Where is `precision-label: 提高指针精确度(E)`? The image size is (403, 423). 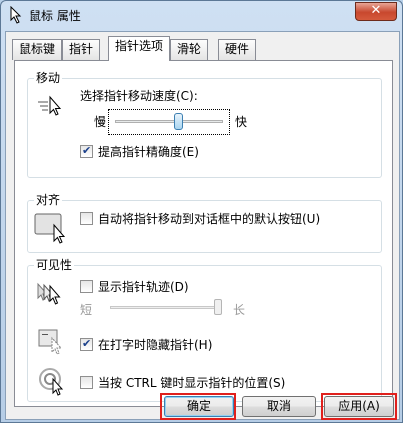
precision-label: 提高指针精确度(E) is located at coordinates (148, 152).